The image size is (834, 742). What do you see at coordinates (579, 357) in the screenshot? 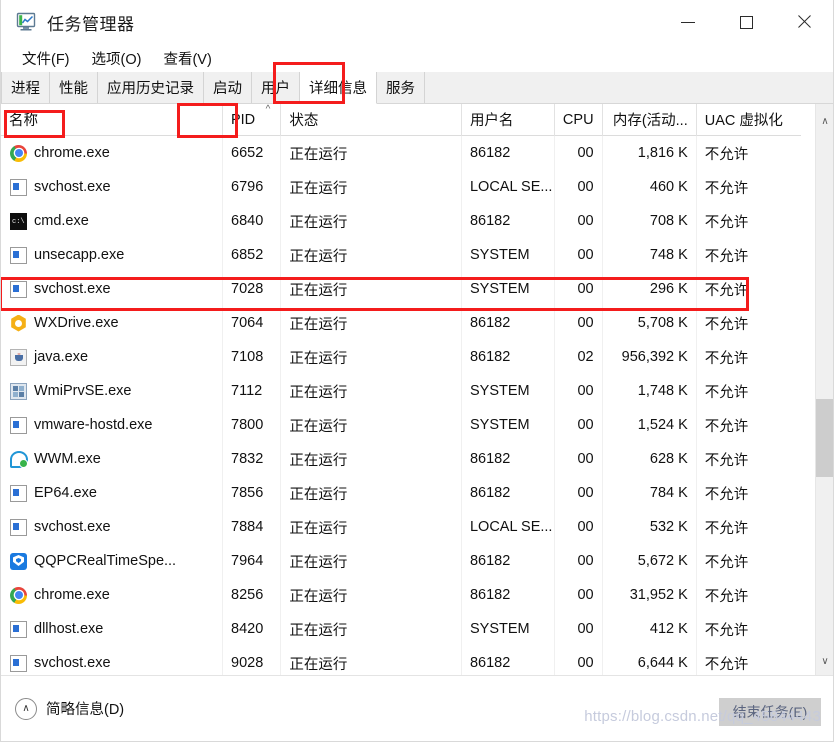
I see `cell-cpu: 02` at bounding box center [579, 357].